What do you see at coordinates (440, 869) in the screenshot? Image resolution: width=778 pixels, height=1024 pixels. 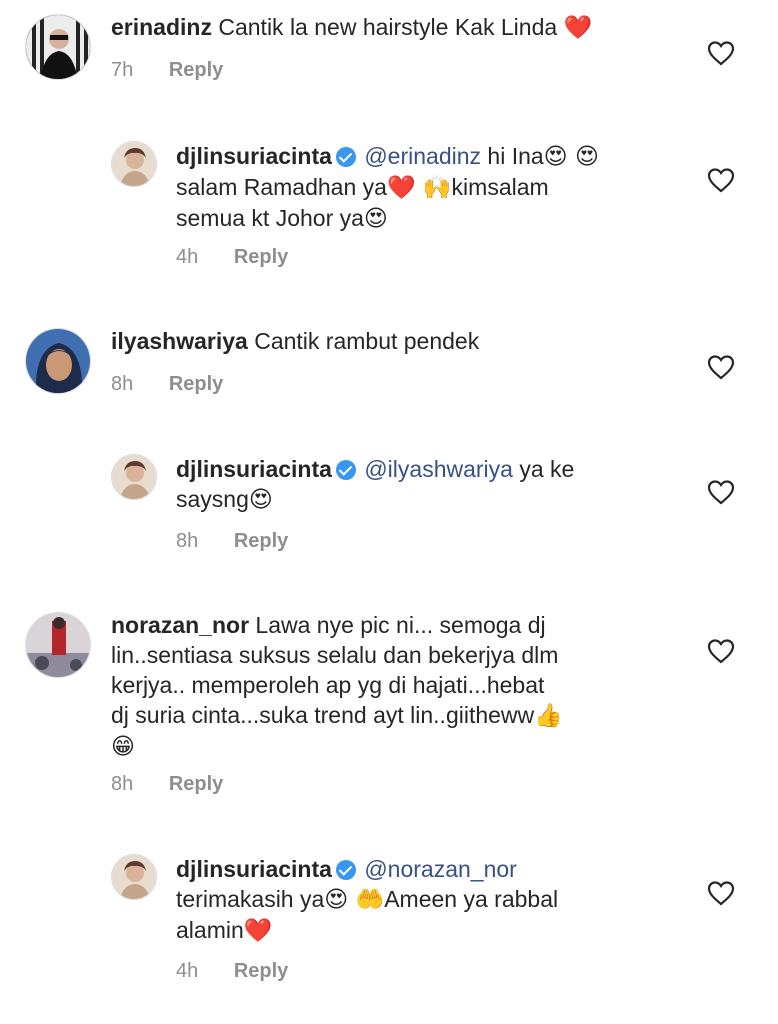 I see `mention-link: @norazan_nor` at bounding box center [440, 869].